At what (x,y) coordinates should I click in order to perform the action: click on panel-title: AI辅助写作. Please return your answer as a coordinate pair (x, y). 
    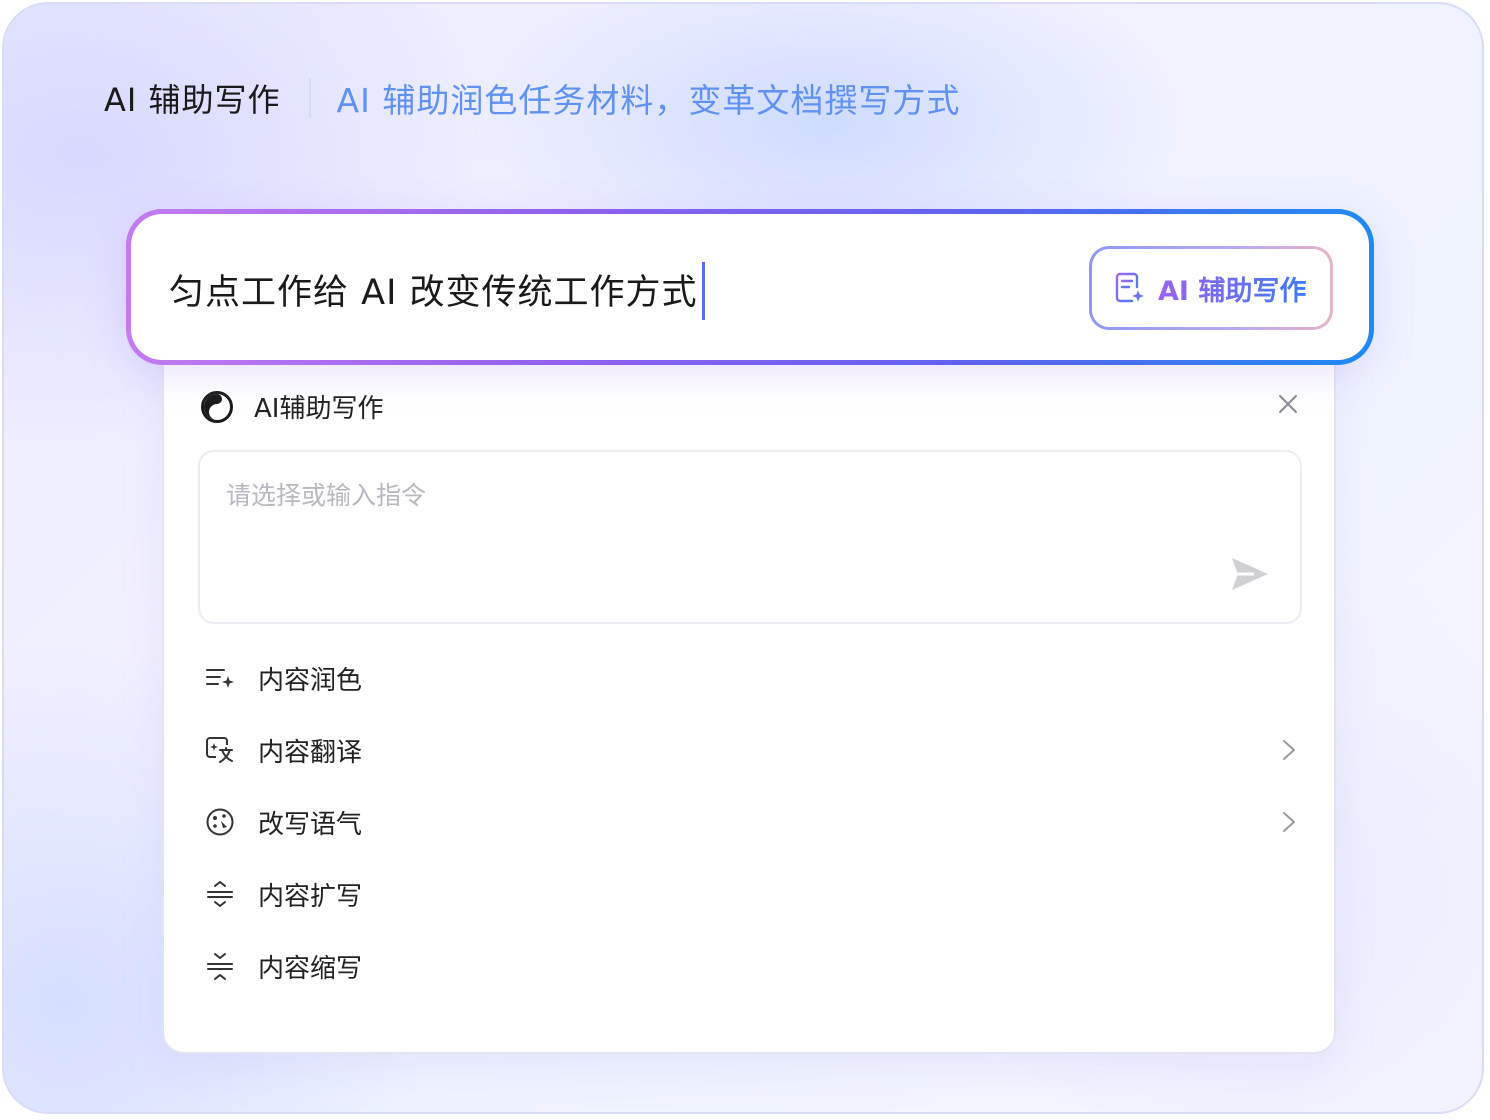
    Looking at the image, I should click on (319, 409).